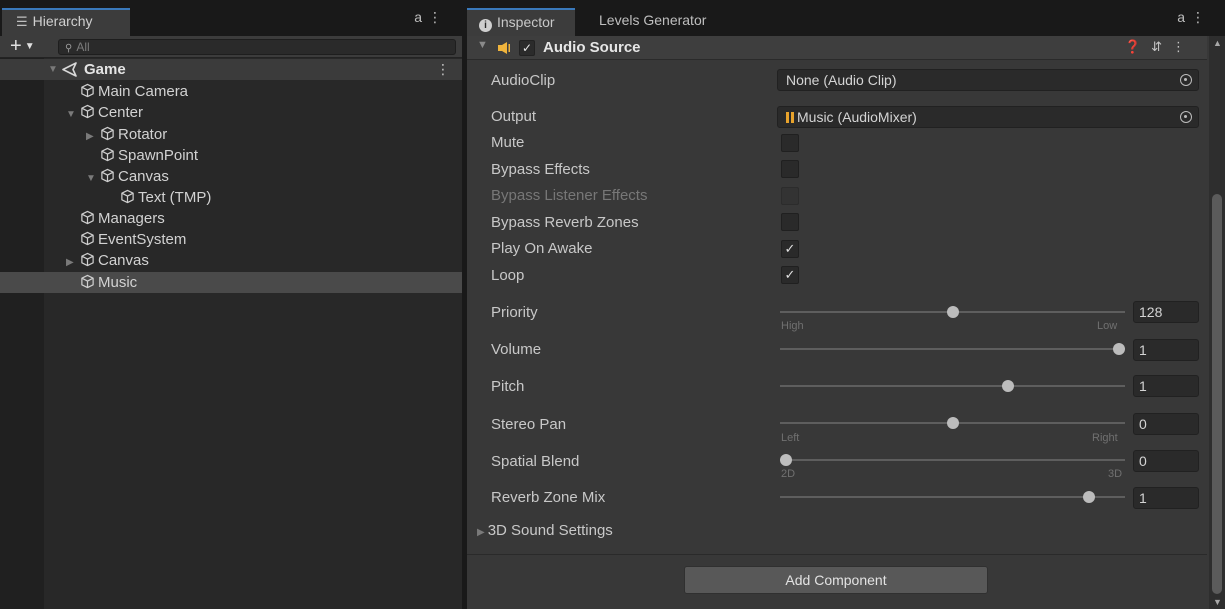 The height and width of the screenshot is (609, 1225). Describe the element at coordinates (131, 218) in the screenshot. I see `tree-item-label: Managers` at that location.